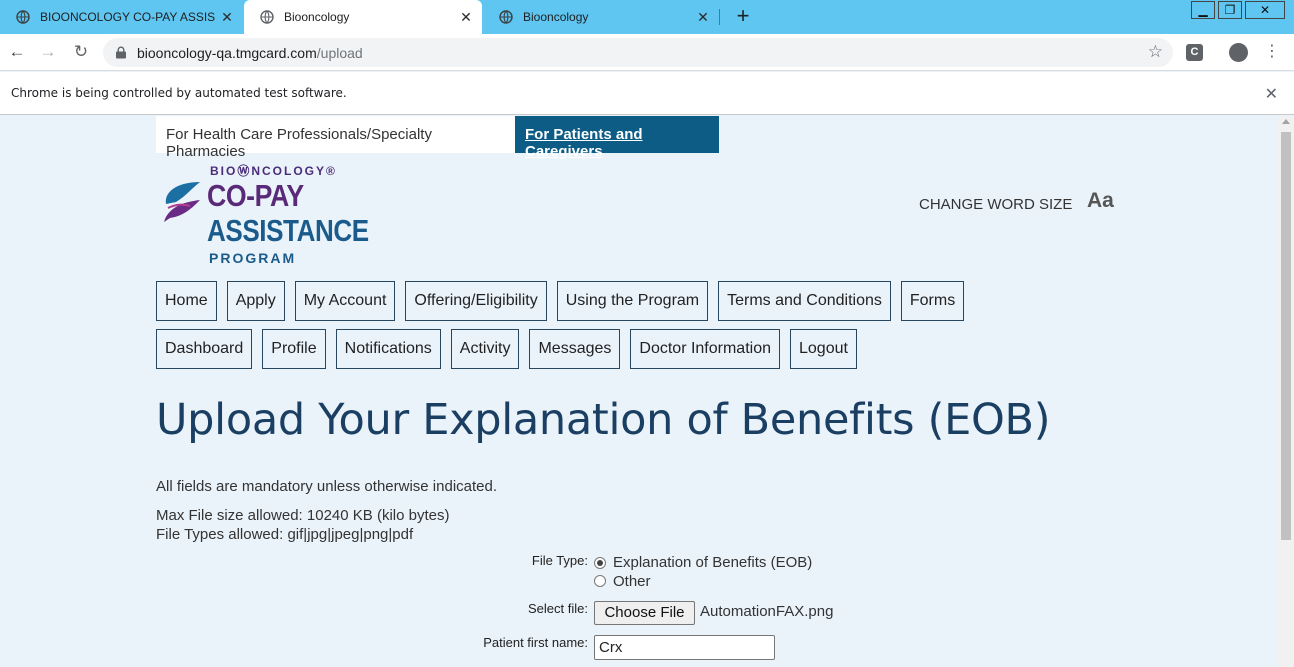 The height and width of the screenshot is (667, 1294). I want to click on scroll-up-arrow-icon, so click(1286, 121).